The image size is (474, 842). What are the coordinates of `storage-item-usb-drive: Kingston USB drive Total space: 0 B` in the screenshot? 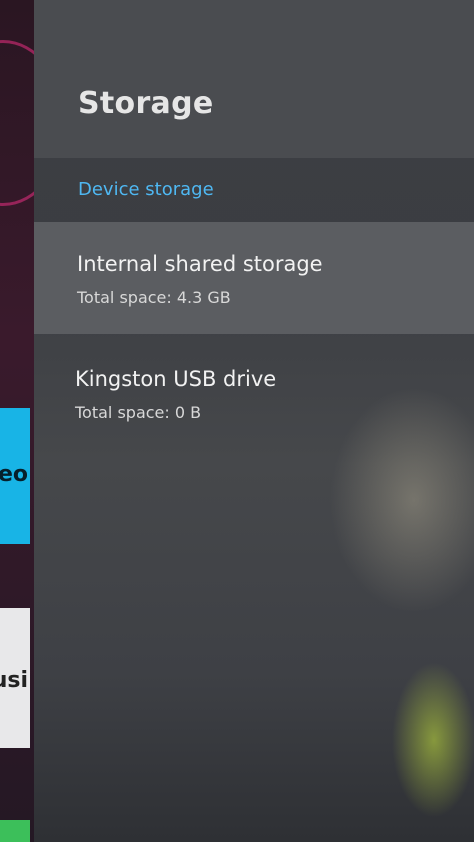 It's located at (254, 392).